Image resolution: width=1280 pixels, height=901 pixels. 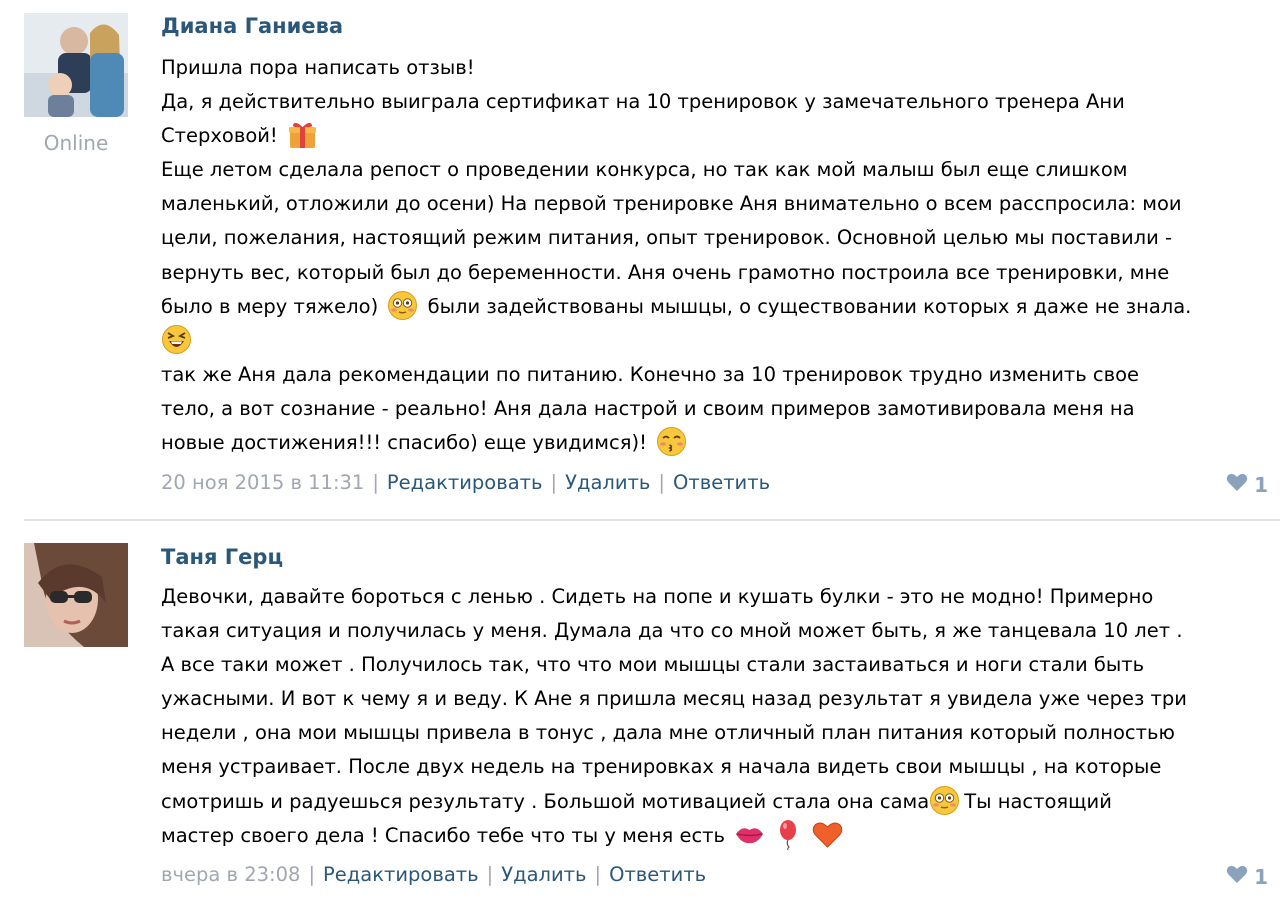 I want to click on gift-emoji, so click(x=302, y=134).